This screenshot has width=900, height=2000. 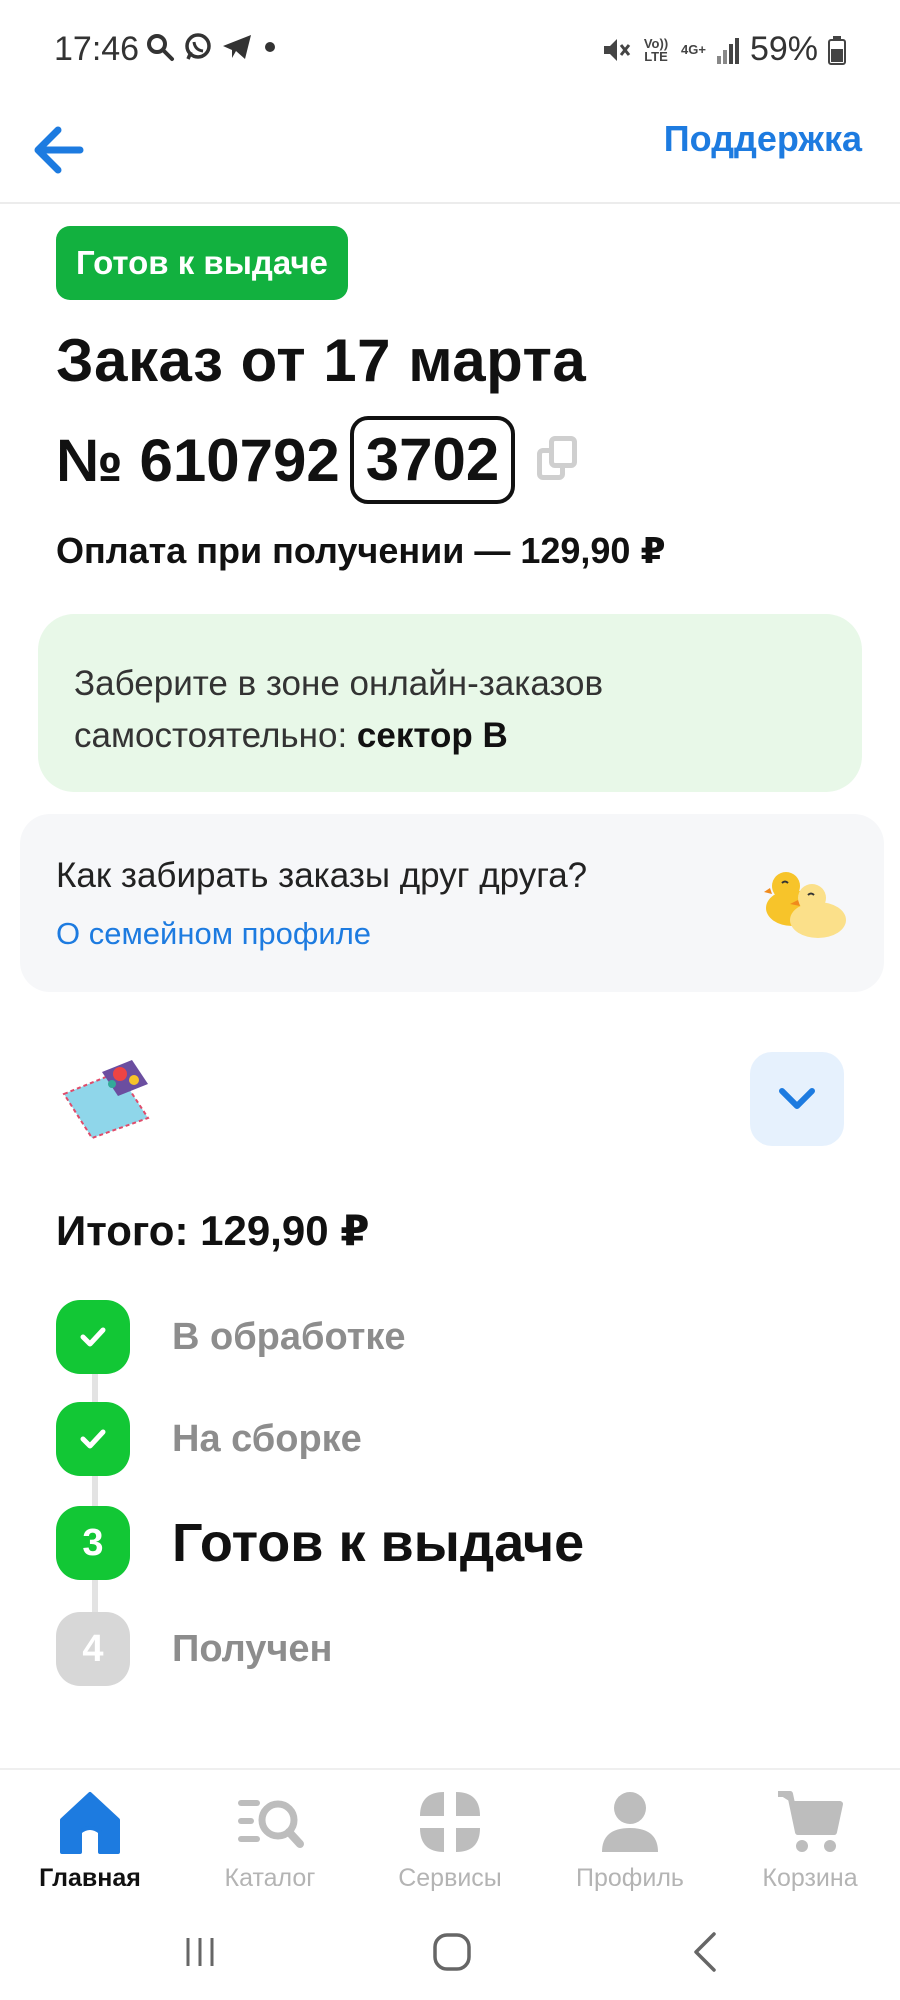 I want to click on home-button-icon, so click(x=452, y=1952).